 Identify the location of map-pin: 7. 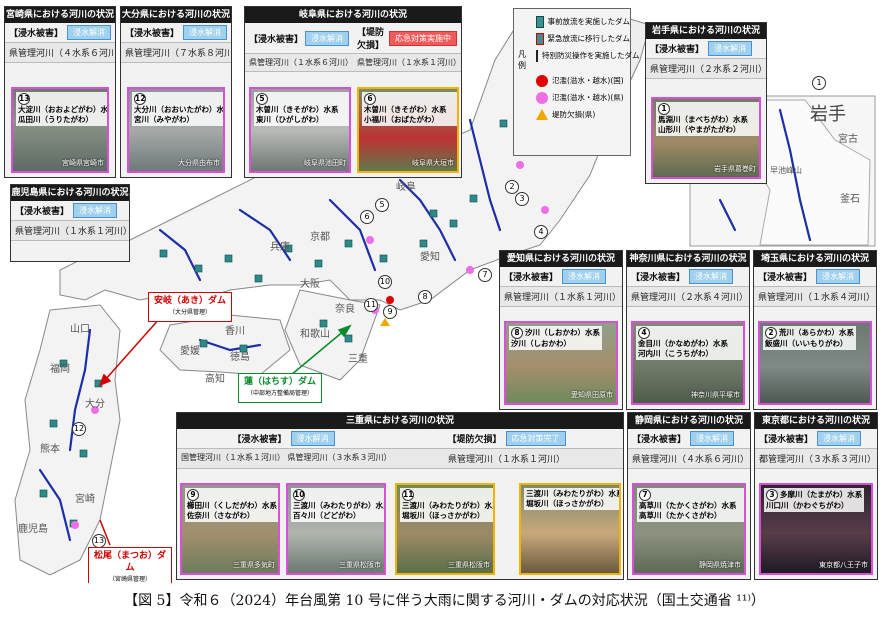
(485, 275).